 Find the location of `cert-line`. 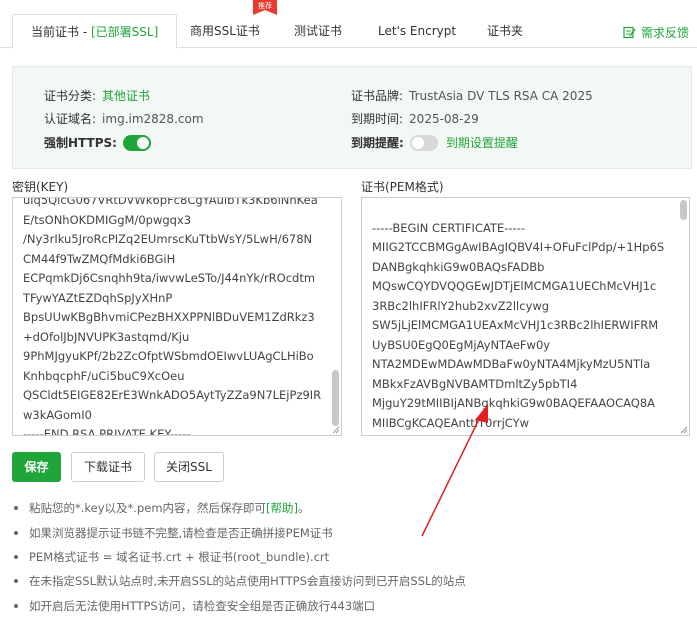

cert-line is located at coordinates (518, 209).